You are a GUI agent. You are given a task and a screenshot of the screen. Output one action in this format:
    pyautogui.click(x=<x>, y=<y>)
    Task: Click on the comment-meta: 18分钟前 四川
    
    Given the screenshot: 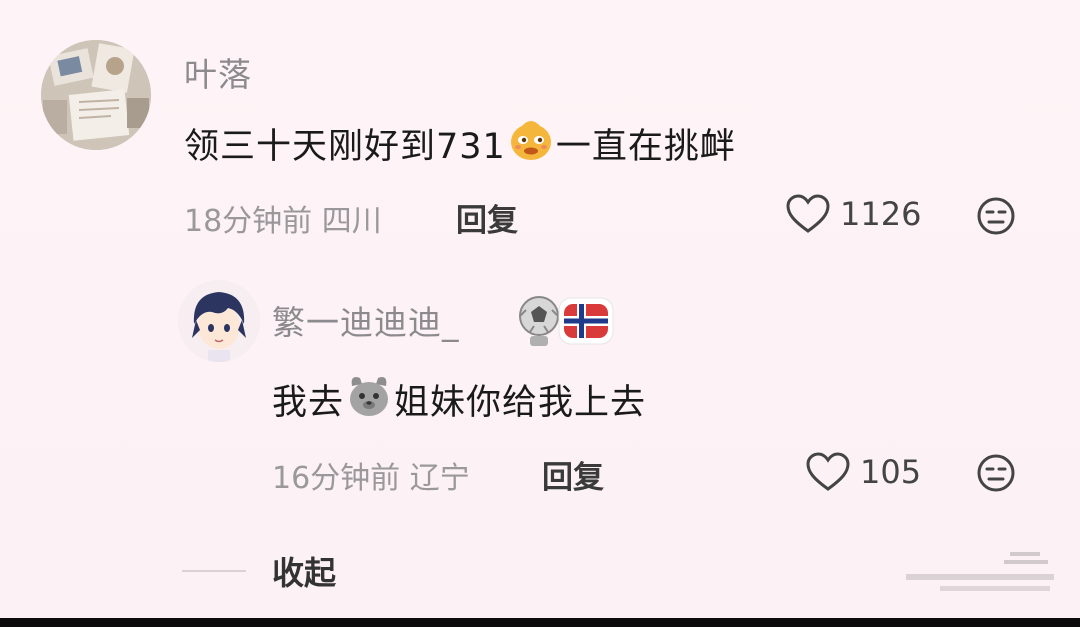 What is the action you would take?
    pyautogui.click(x=283, y=218)
    